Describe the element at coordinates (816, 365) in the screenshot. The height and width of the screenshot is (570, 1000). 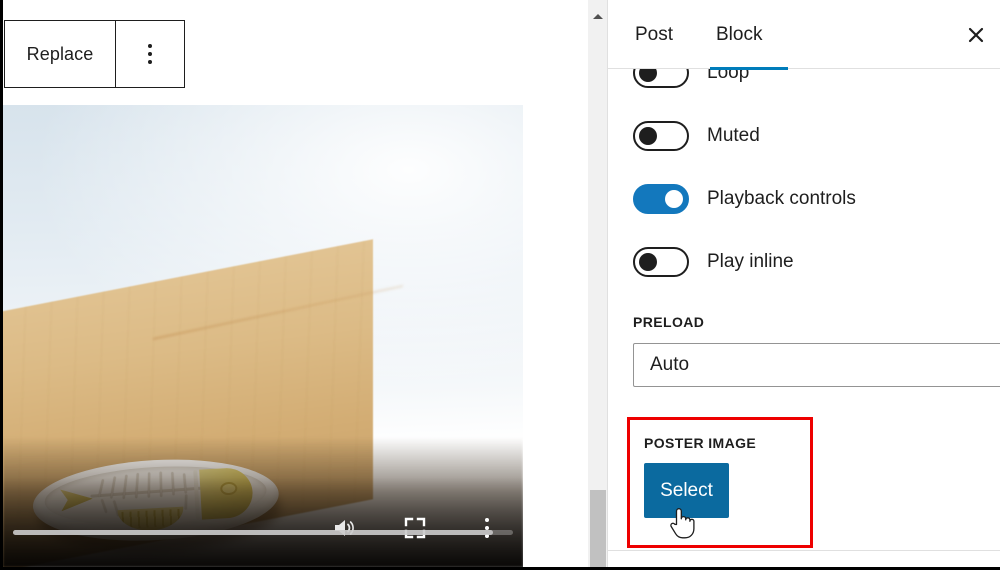
I see `preload-select: Auto` at that location.